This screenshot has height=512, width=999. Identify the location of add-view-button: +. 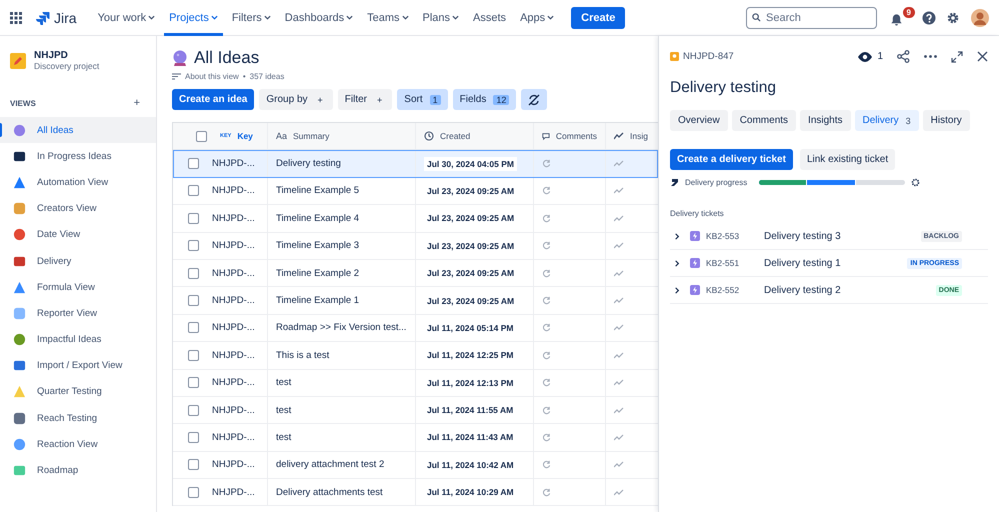
(137, 103).